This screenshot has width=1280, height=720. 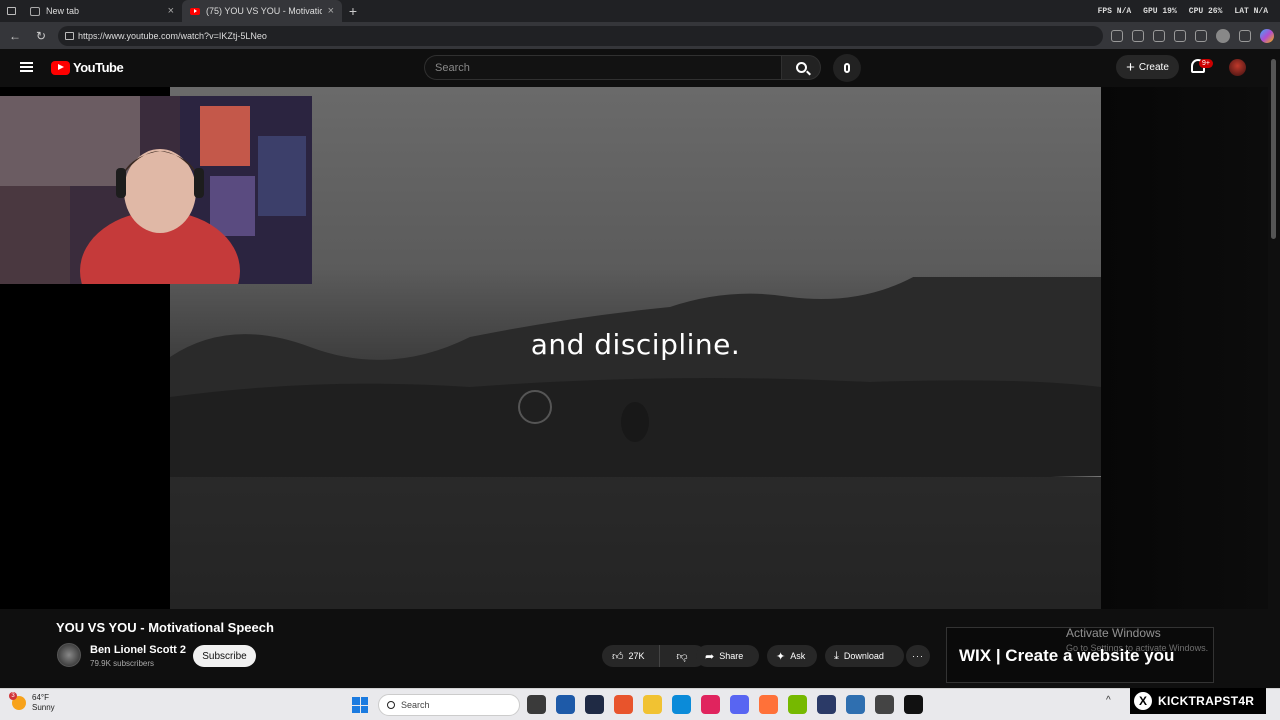 What do you see at coordinates (69, 655) in the screenshot?
I see `channel-avatar` at bounding box center [69, 655].